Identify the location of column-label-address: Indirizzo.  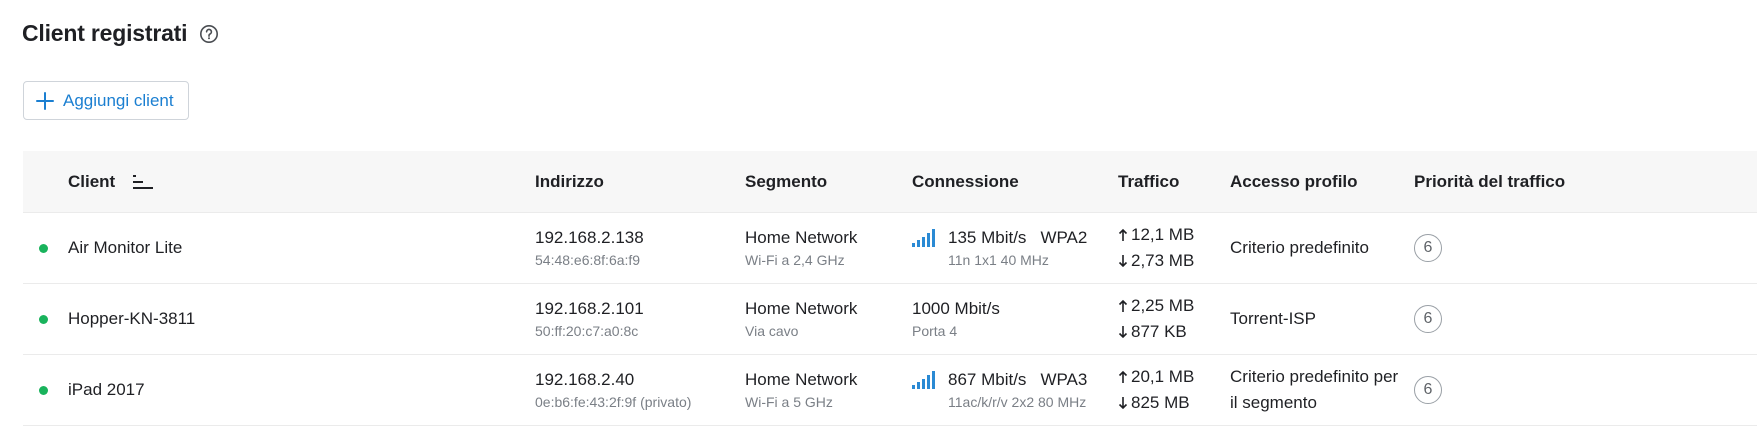
(569, 181).